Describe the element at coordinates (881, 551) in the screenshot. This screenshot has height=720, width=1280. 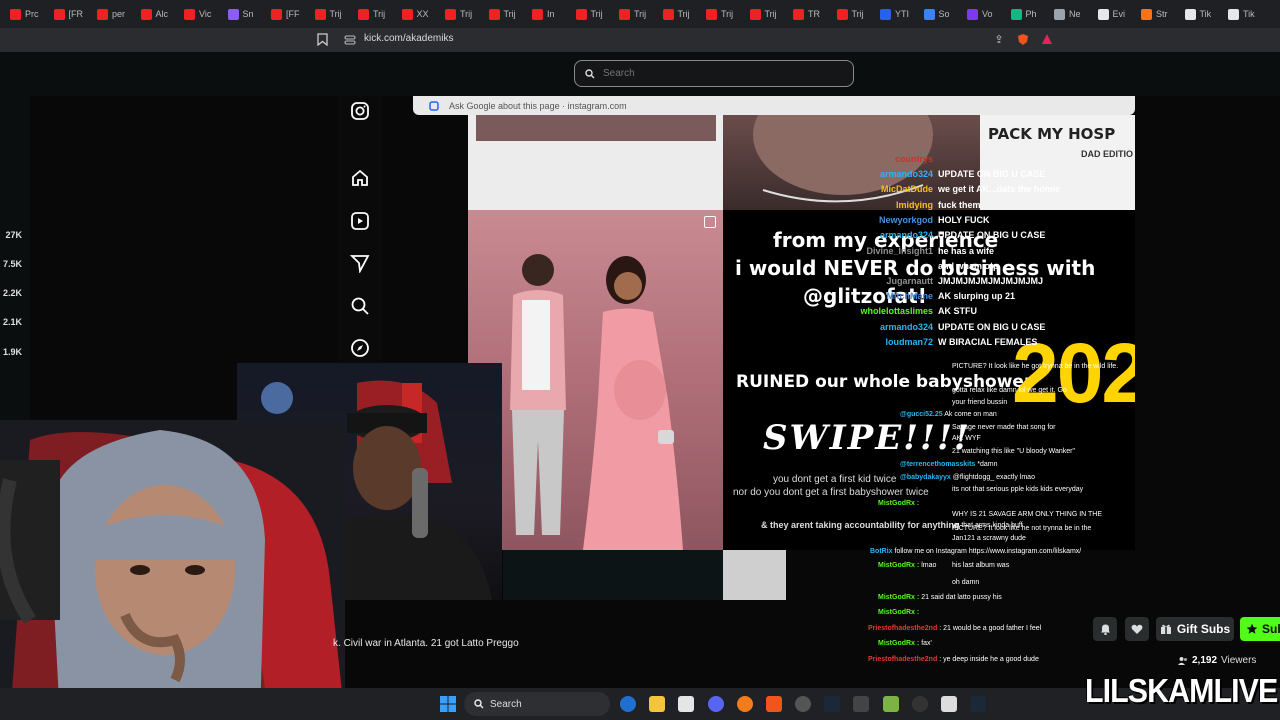
I see `chat-username: BotRix` at that location.